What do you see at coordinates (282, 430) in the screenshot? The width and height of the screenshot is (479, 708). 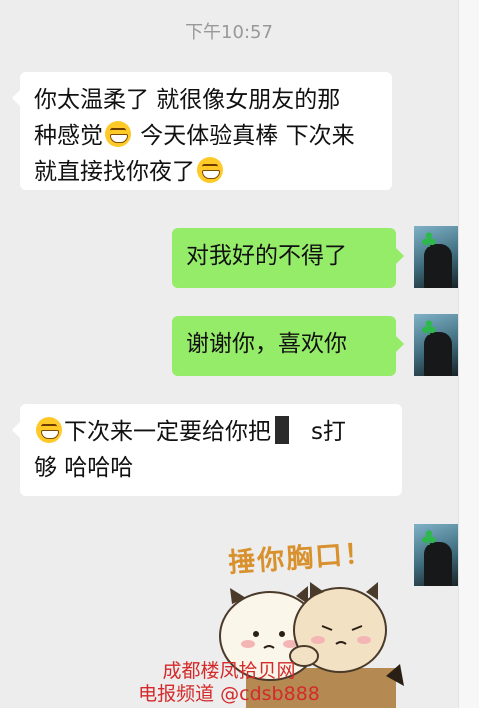 I see `redaction-mark` at bounding box center [282, 430].